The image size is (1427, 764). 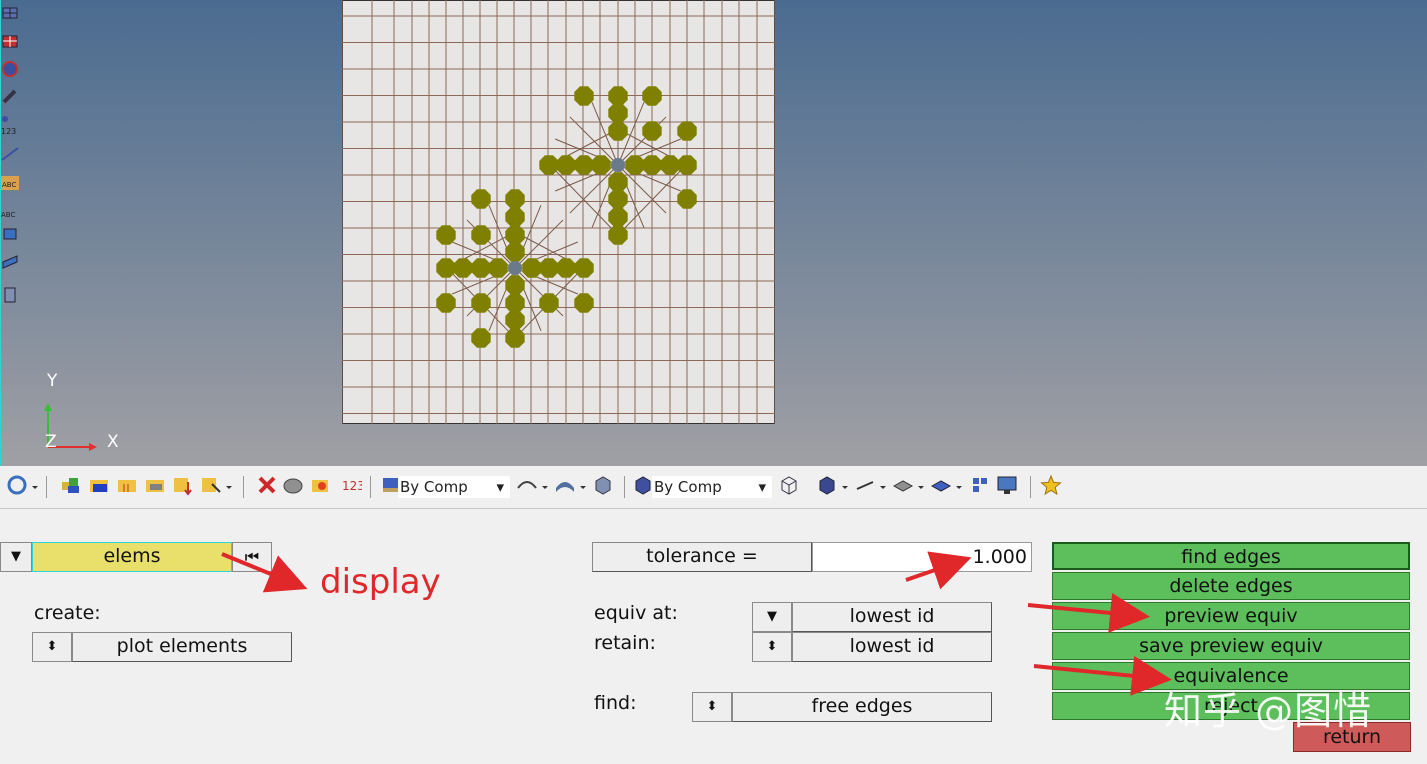 What do you see at coordinates (182, 647) in the screenshot?
I see `create-option: plot elements` at bounding box center [182, 647].